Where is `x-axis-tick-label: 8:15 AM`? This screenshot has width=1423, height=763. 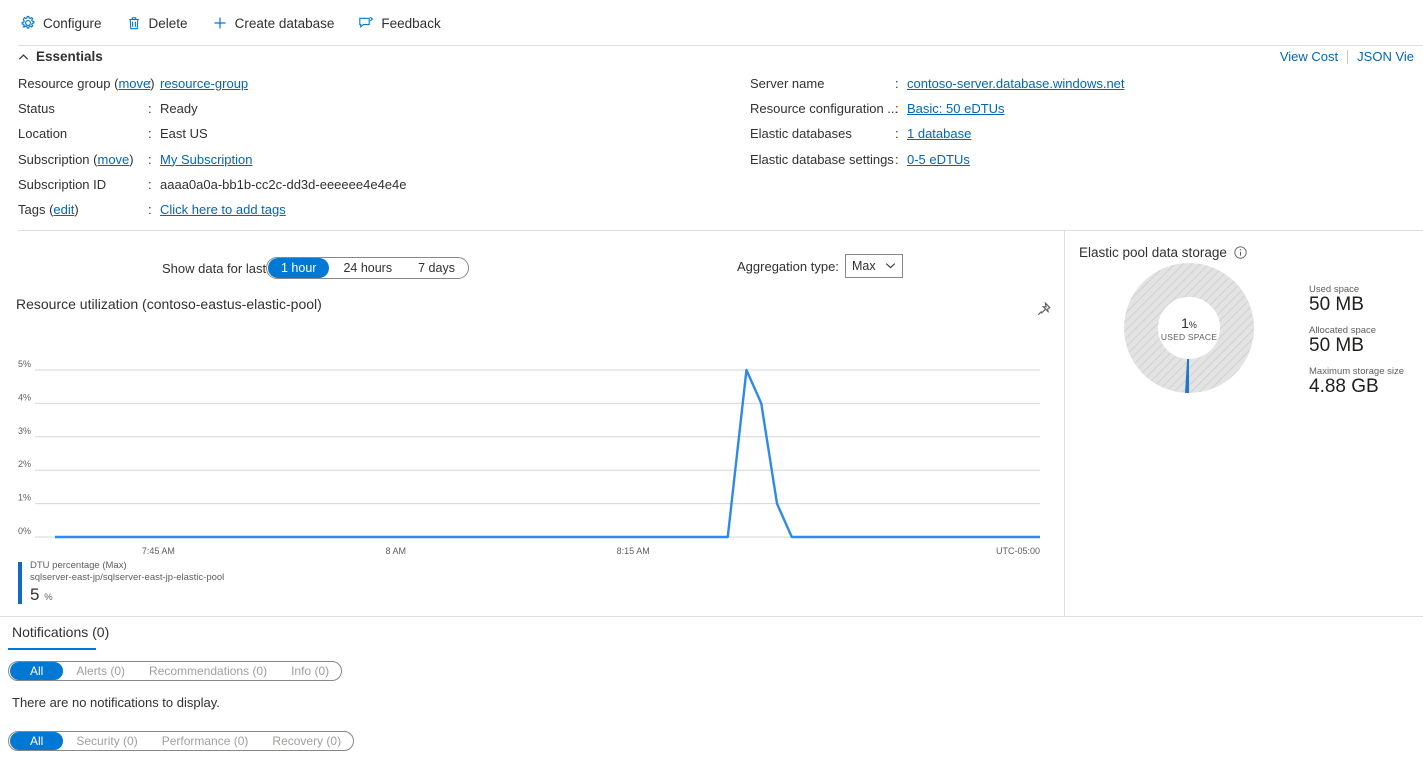
x-axis-tick-label: 8:15 AM is located at coordinates (633, 551).